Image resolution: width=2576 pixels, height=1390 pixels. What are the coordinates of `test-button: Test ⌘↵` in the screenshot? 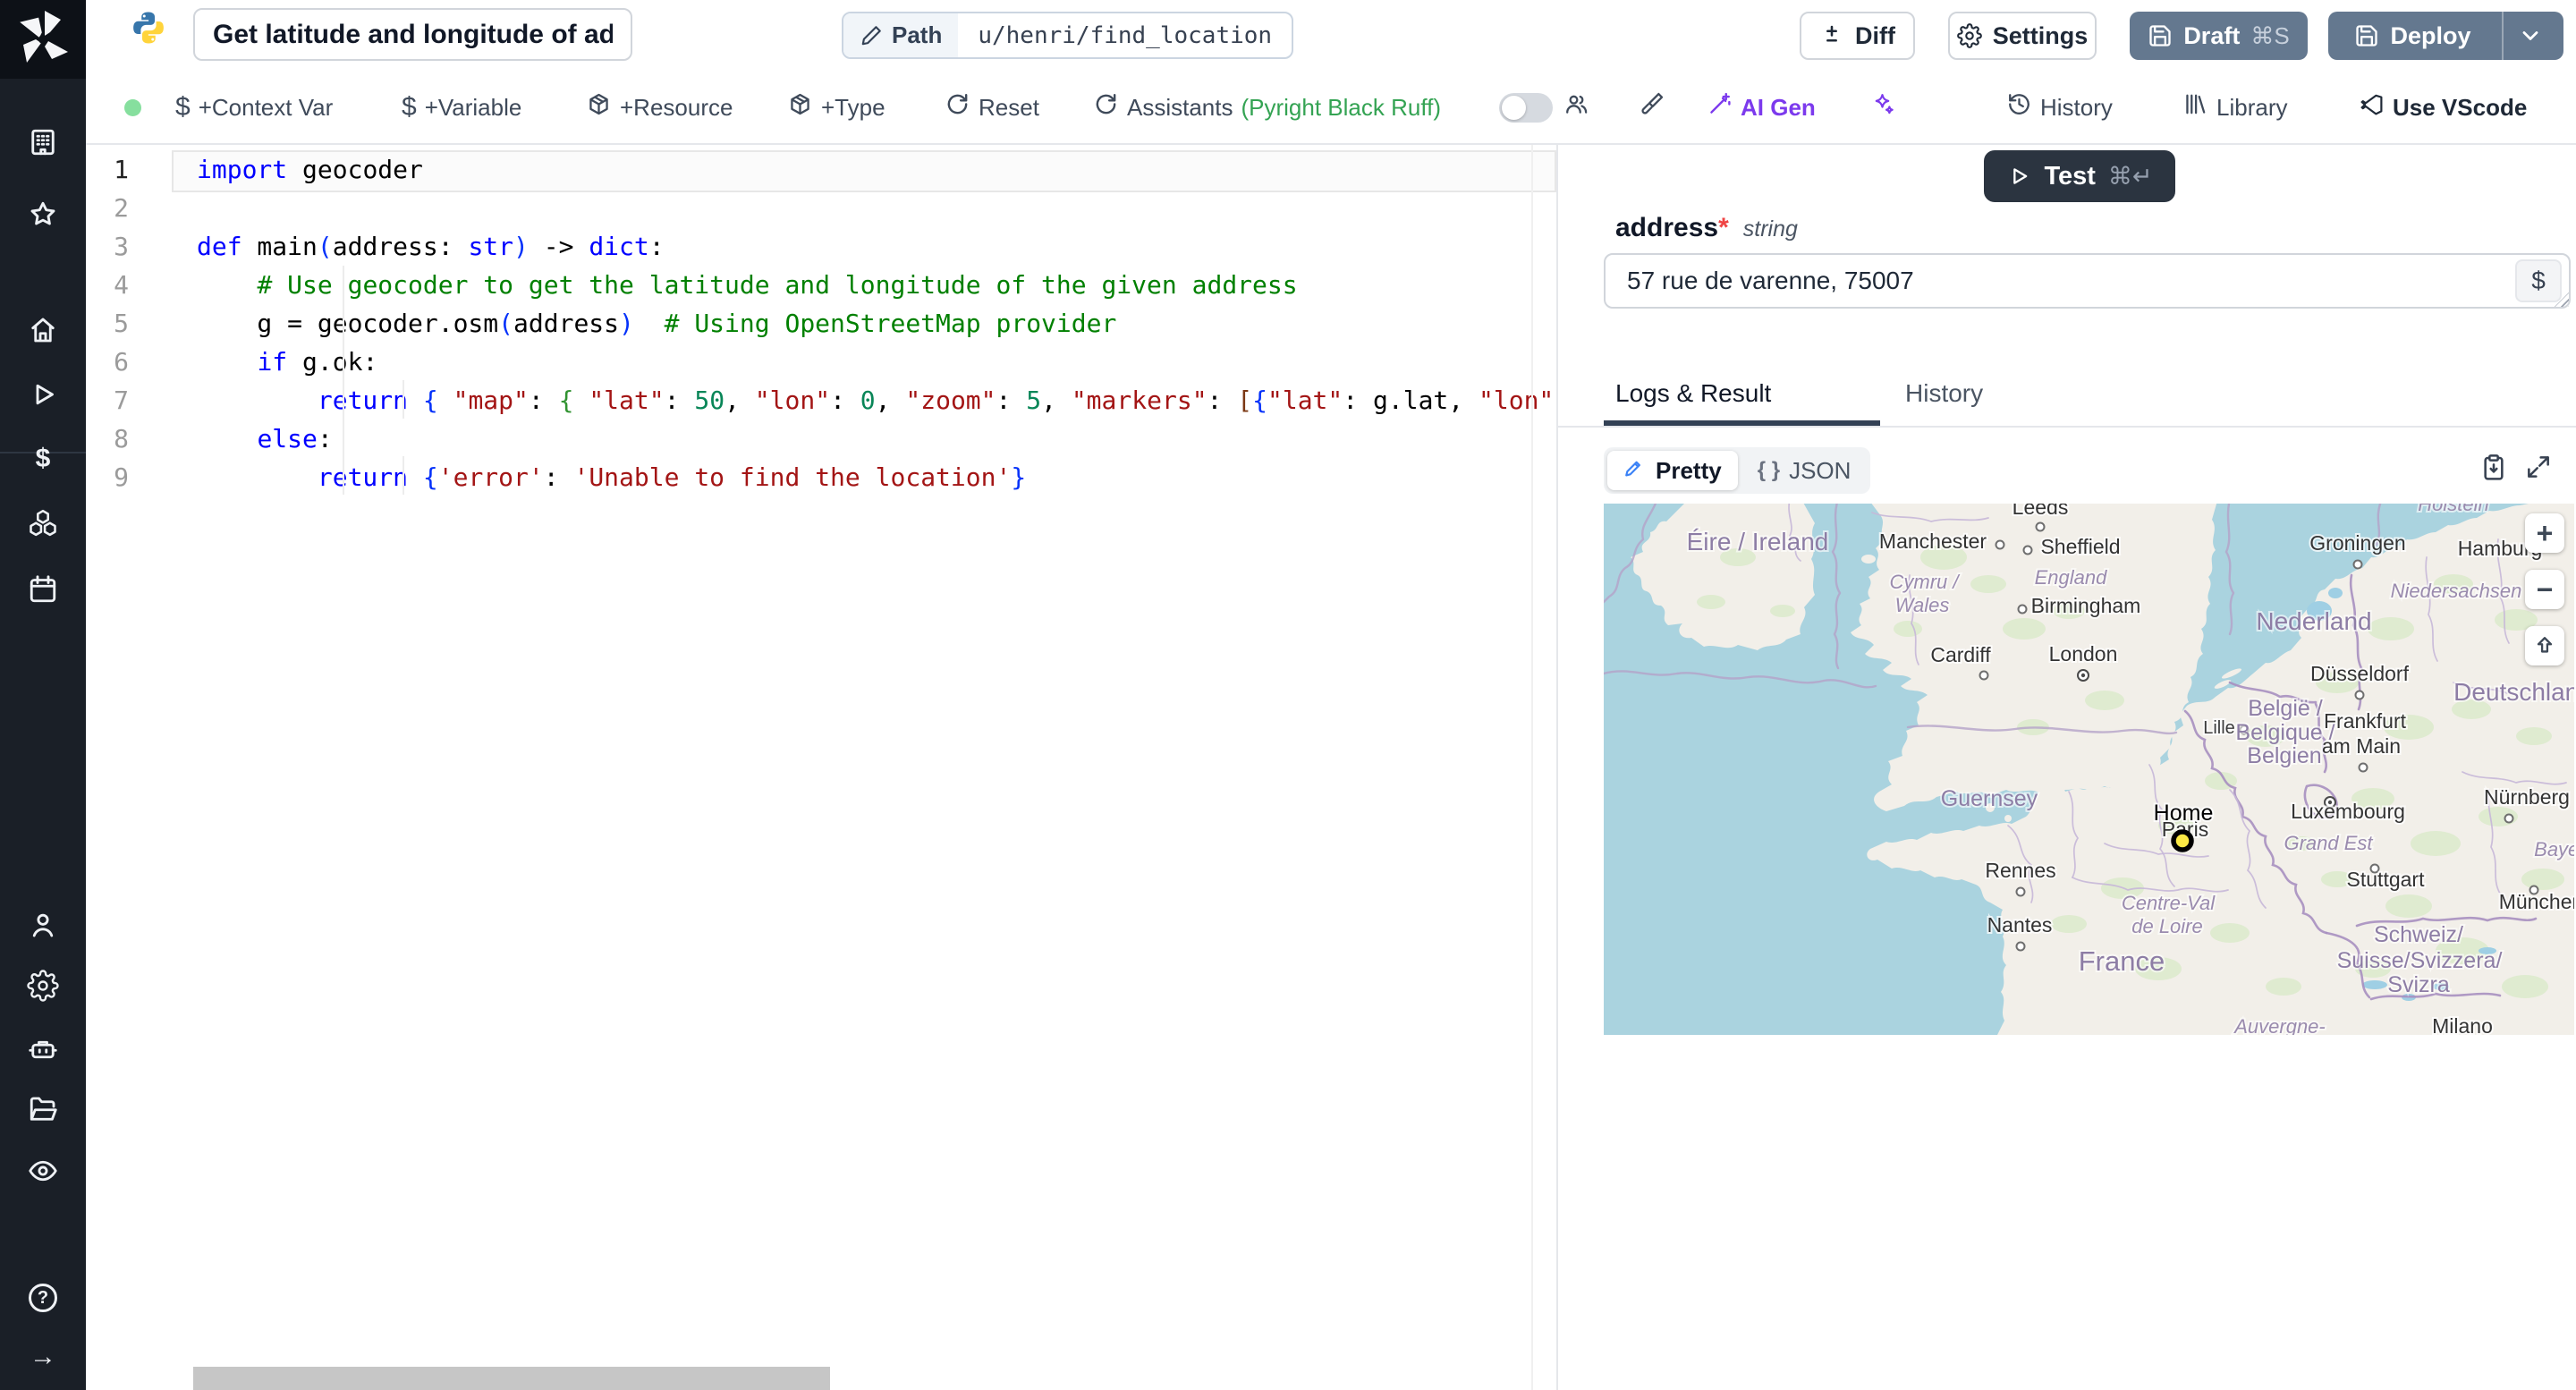 It's located at (2079, 176).